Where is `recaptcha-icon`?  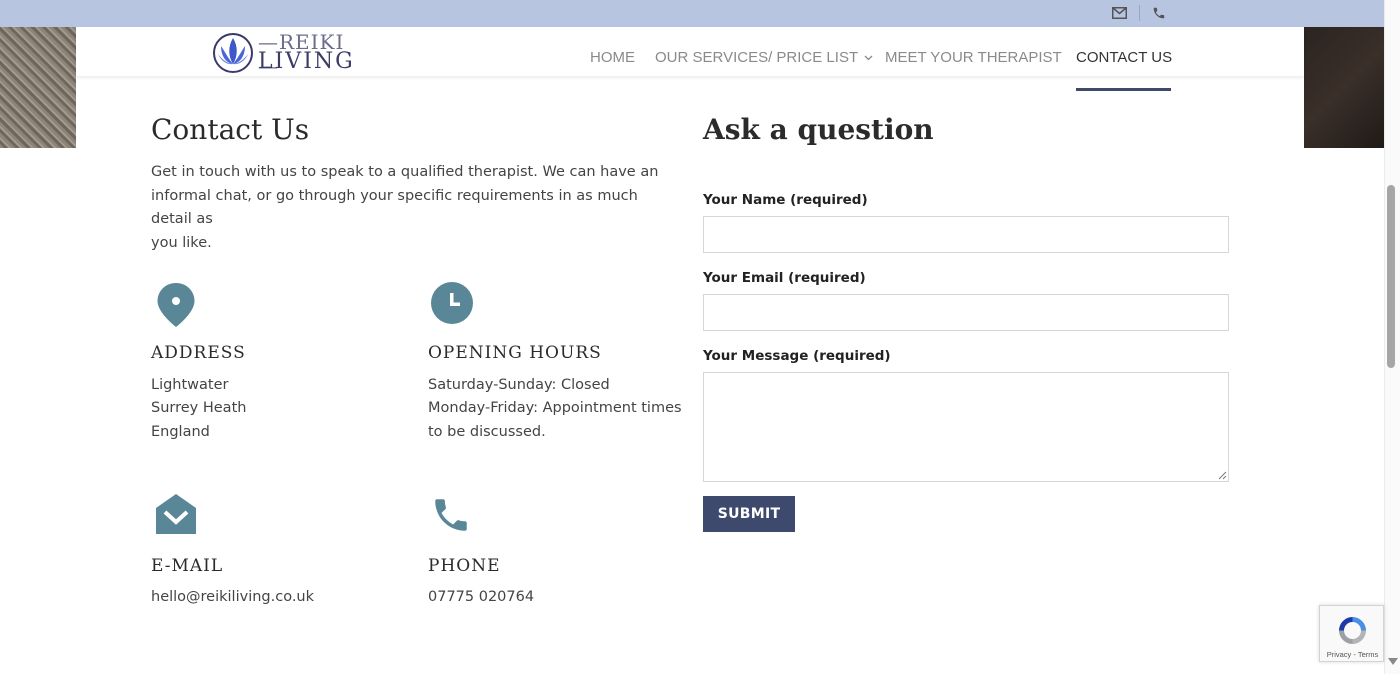
recaptcha-icon is located at coordinates (1352, 630).